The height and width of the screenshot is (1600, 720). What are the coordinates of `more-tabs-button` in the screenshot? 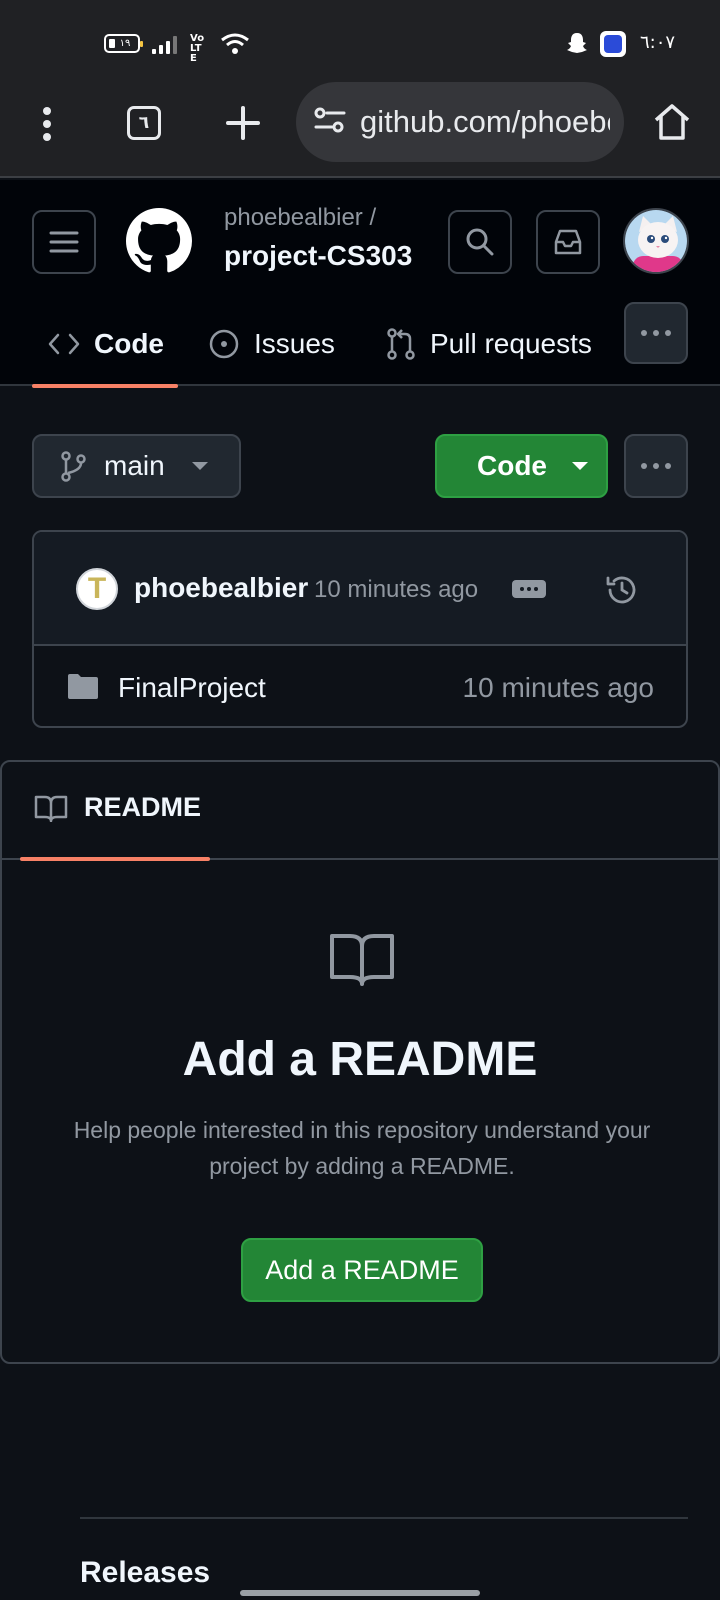 It's located at (656, 333).